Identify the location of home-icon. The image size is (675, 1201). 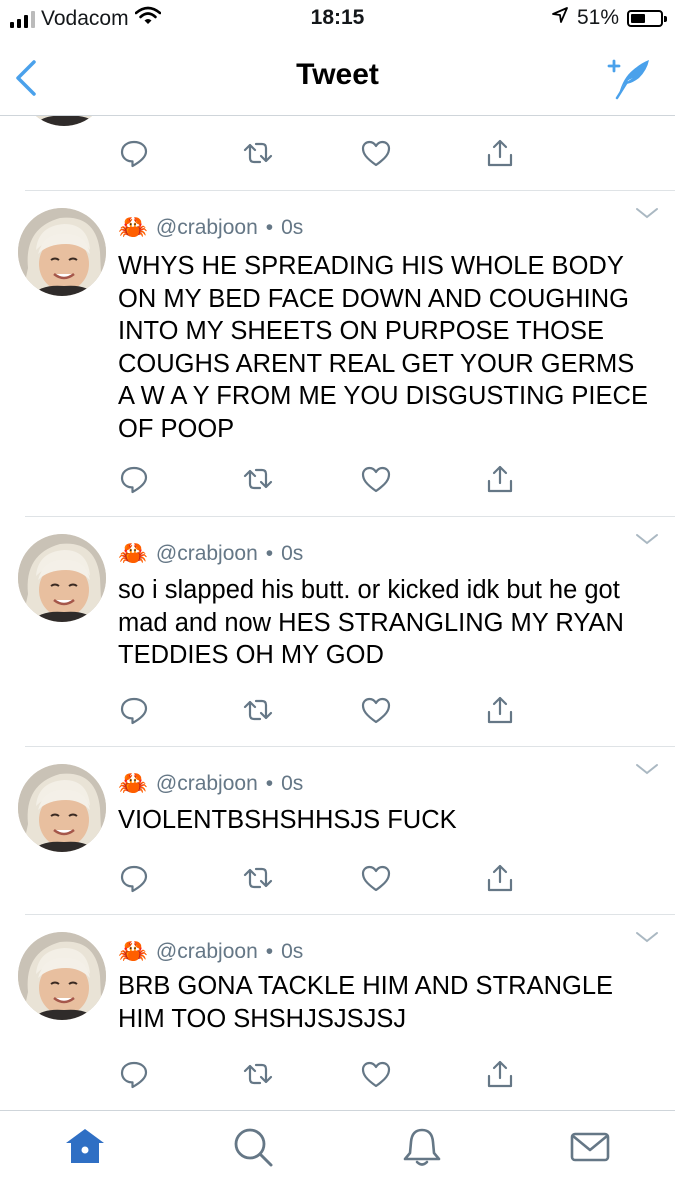
(85, 1146).